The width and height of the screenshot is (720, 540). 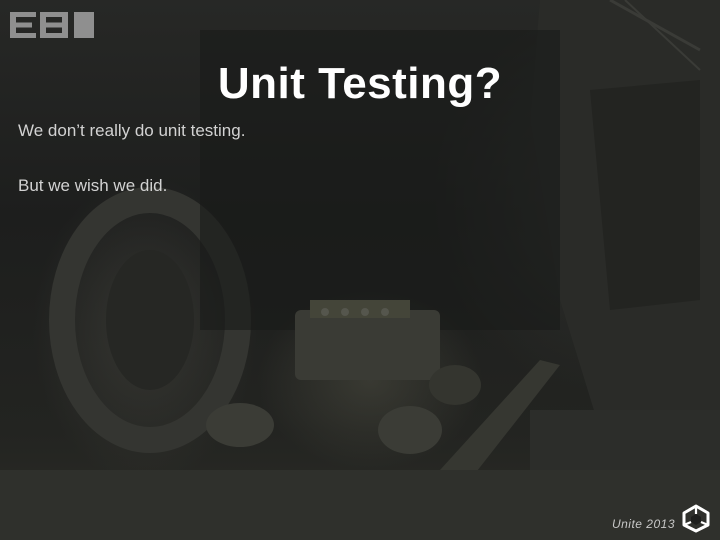 I want to click on body-text-line-1: We don’t really do unit testing., so click(x=132, y=130).